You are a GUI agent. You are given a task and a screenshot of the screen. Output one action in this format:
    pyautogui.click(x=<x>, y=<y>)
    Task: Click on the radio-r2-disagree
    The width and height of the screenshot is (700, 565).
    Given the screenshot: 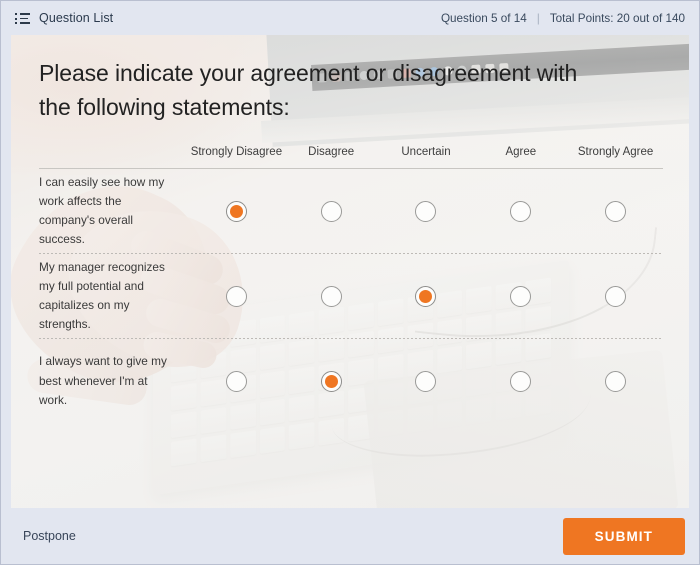 What is the action you would take?
    pyautogui.click(x=331, y=296)
    